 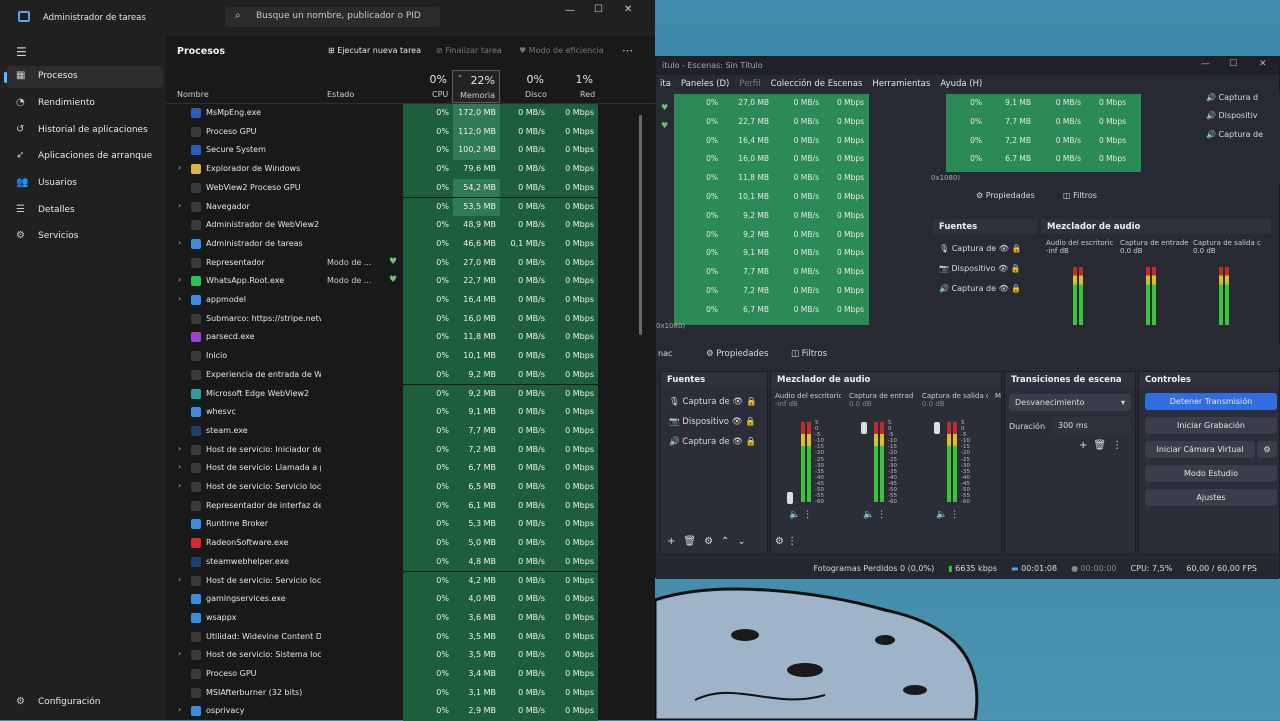 What do you see at coordinates (1267, 449) in the screenshot?
I see `virtual-camera-settings-icon: ⚙` at bounding box center [1267, 449].